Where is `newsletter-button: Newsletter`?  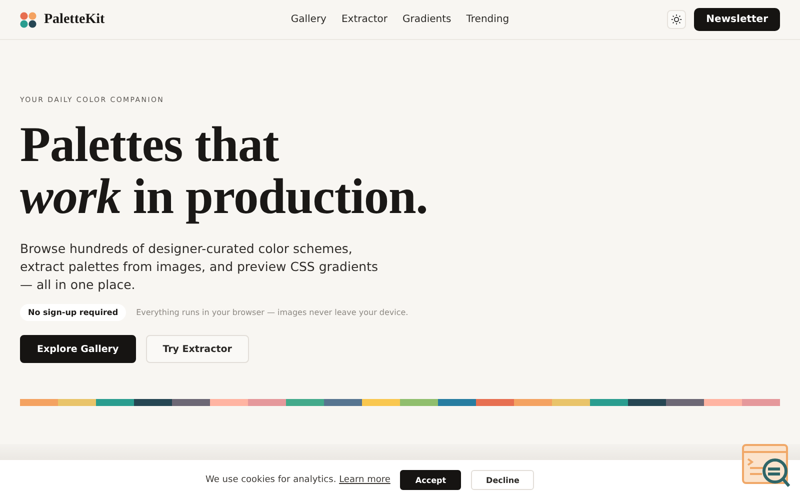 newsletter-button: Newsletter is located at coordinates (737, 19).